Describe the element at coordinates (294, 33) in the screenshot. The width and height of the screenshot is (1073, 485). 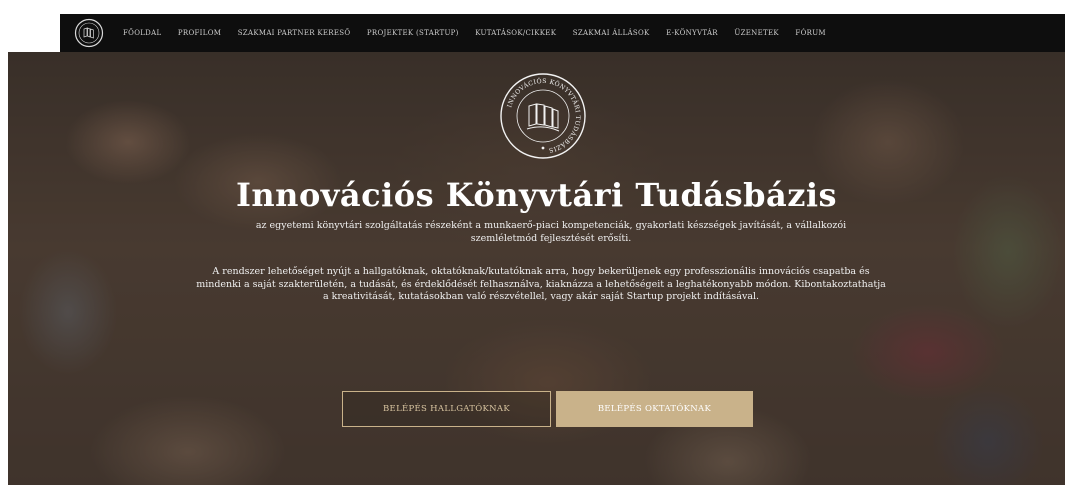
I see `nav-item-partner-kereso: SZAKMAI PARTNER KERESŐ` at that location.